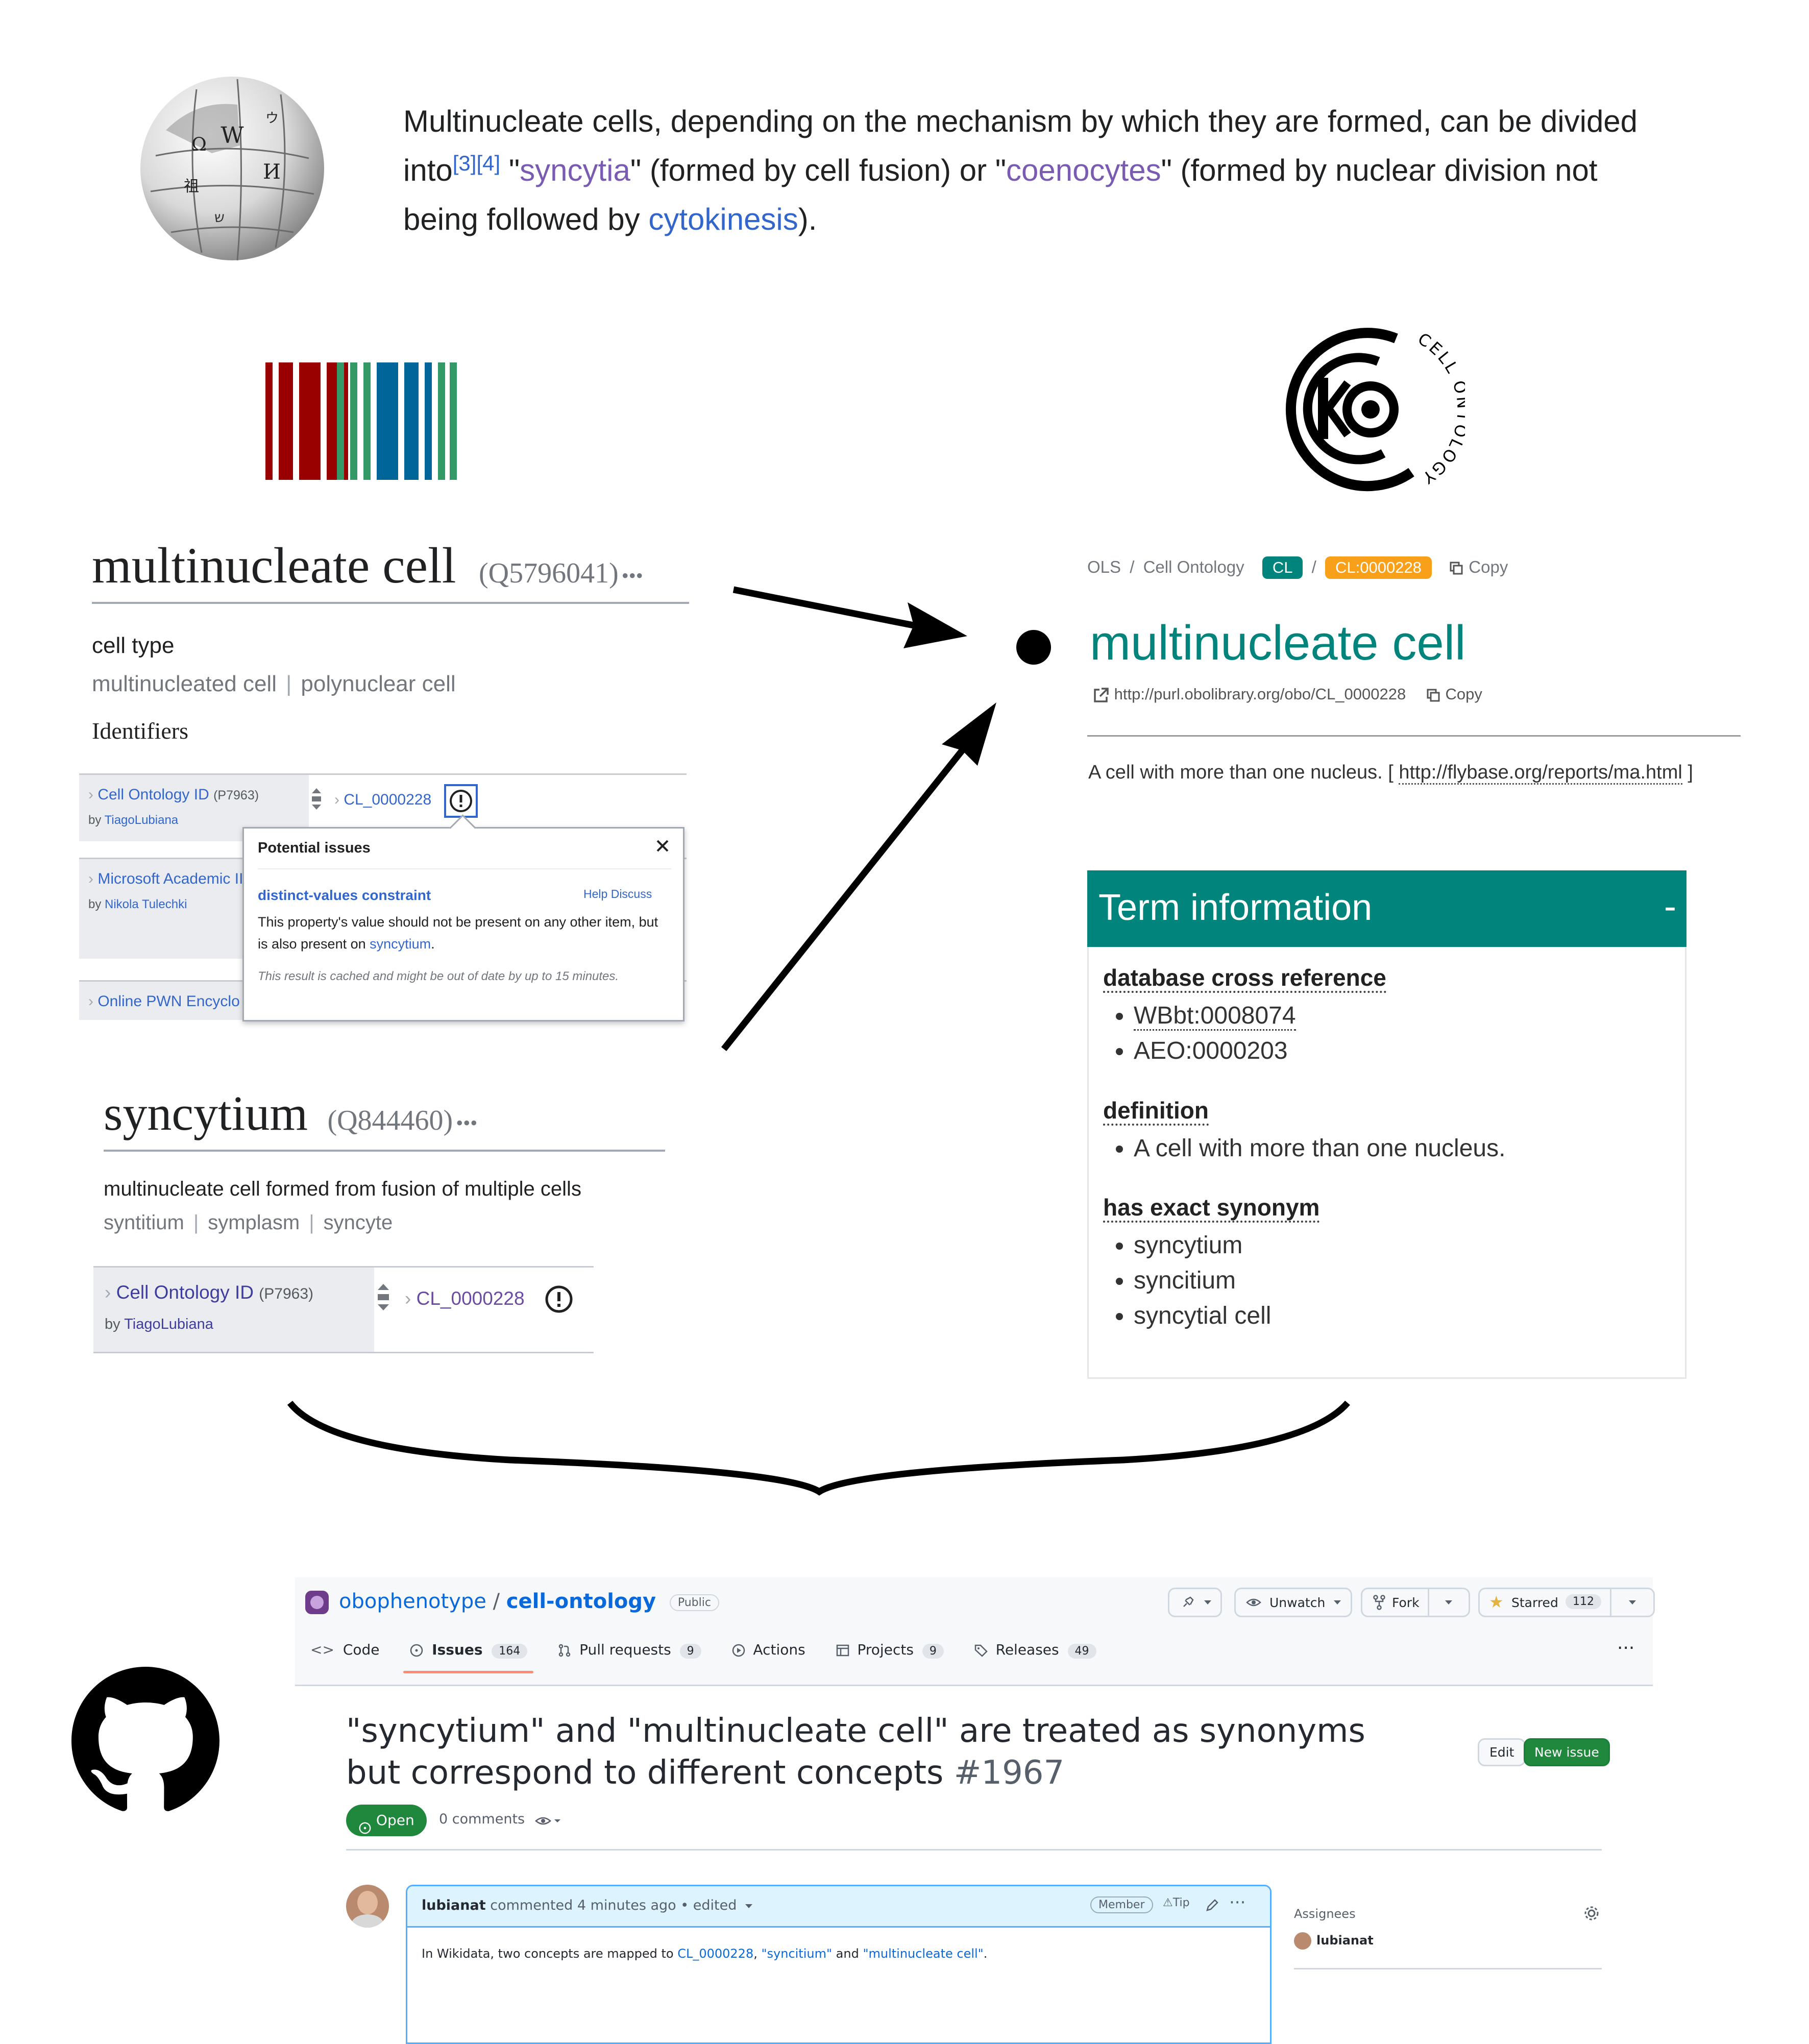 The width and height of the screenshot is (1809, 2044). Describe the element at coordinates (454, 1905) in the screenshot. I see `comment-author: lubianat` at that location.